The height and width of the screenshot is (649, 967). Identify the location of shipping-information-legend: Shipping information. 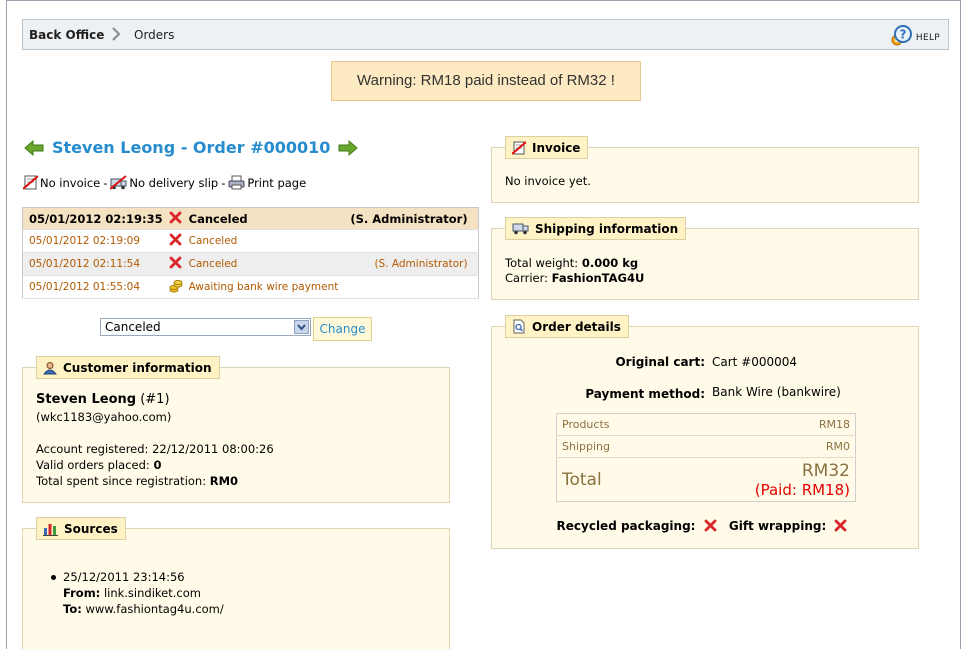
(596, 228).